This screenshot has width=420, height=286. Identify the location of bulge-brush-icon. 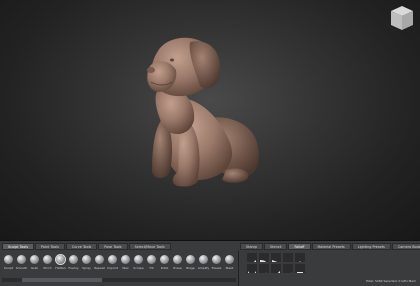
(190, 259).